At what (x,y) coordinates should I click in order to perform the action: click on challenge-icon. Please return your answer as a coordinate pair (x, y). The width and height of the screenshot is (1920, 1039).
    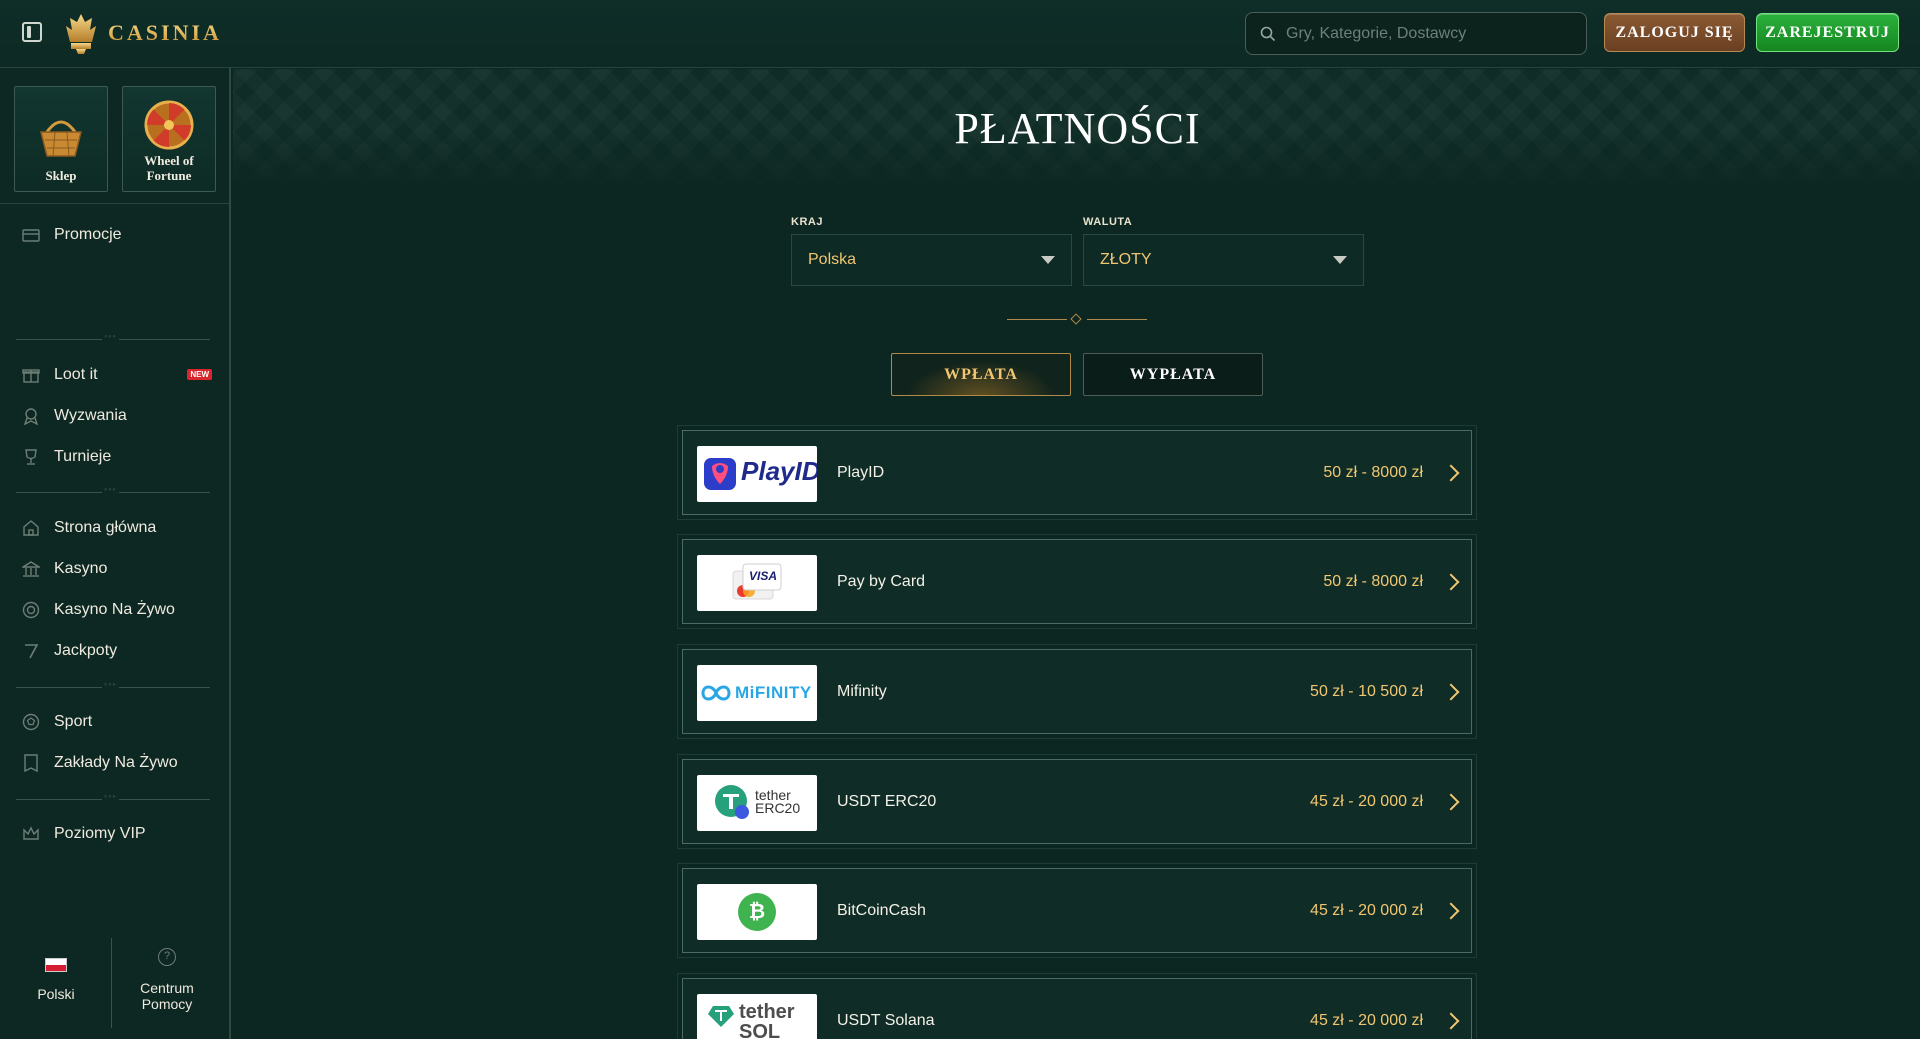
    Looking at the image, I should click on (31, 416).